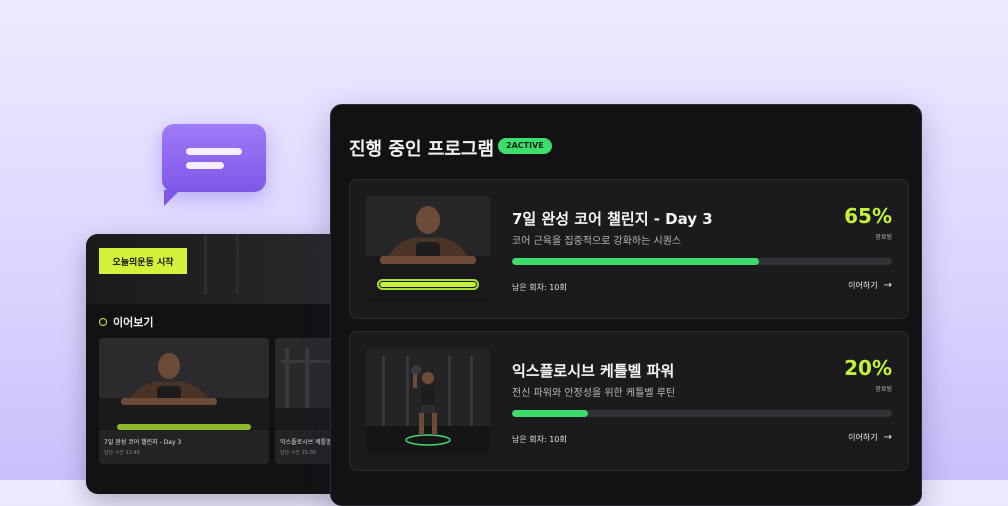  Describe the element at coordinates (525, 146) in the screenshot. I see `status-badge: 2ACTIVE` at that location.